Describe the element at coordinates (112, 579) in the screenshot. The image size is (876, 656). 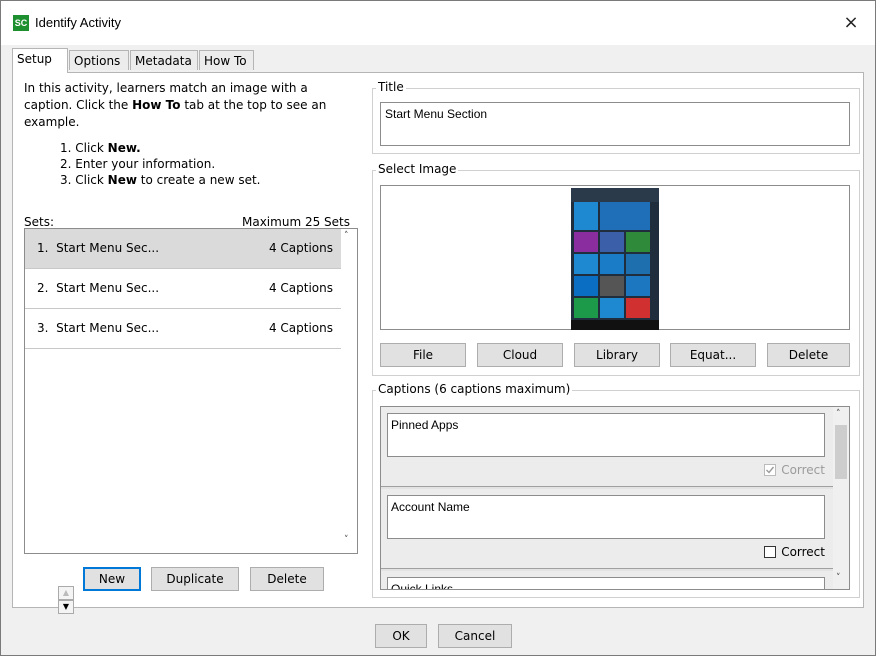
I see `new-set-button: New` at that location.